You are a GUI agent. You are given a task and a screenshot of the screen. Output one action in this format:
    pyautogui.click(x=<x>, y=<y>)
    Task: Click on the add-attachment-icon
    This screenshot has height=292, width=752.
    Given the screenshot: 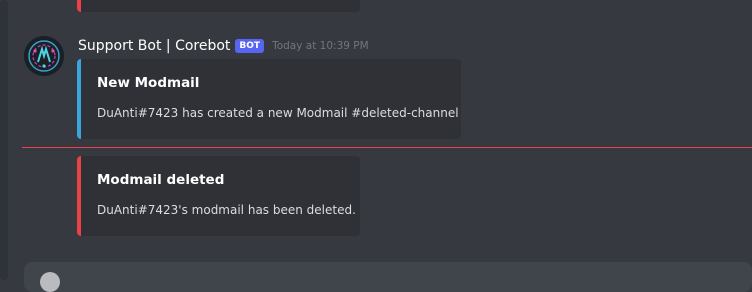 What is the action you would take?
    pyautogui.click(x=50, y=282)
    